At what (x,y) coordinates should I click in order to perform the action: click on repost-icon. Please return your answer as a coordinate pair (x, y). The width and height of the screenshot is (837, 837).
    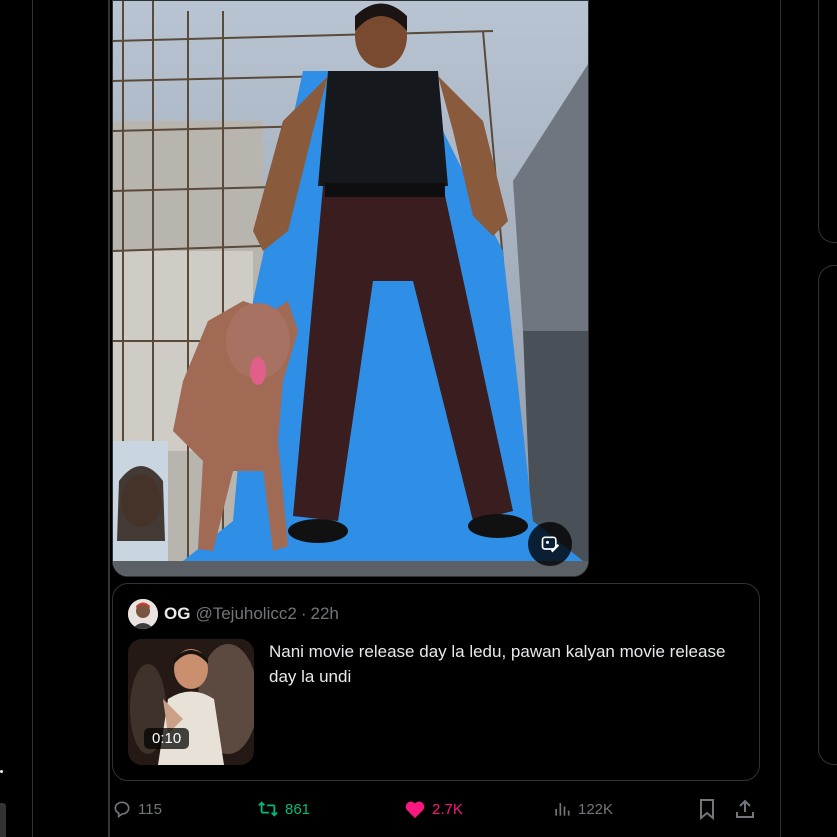
    Looking at the image, I should click on (268, 809).